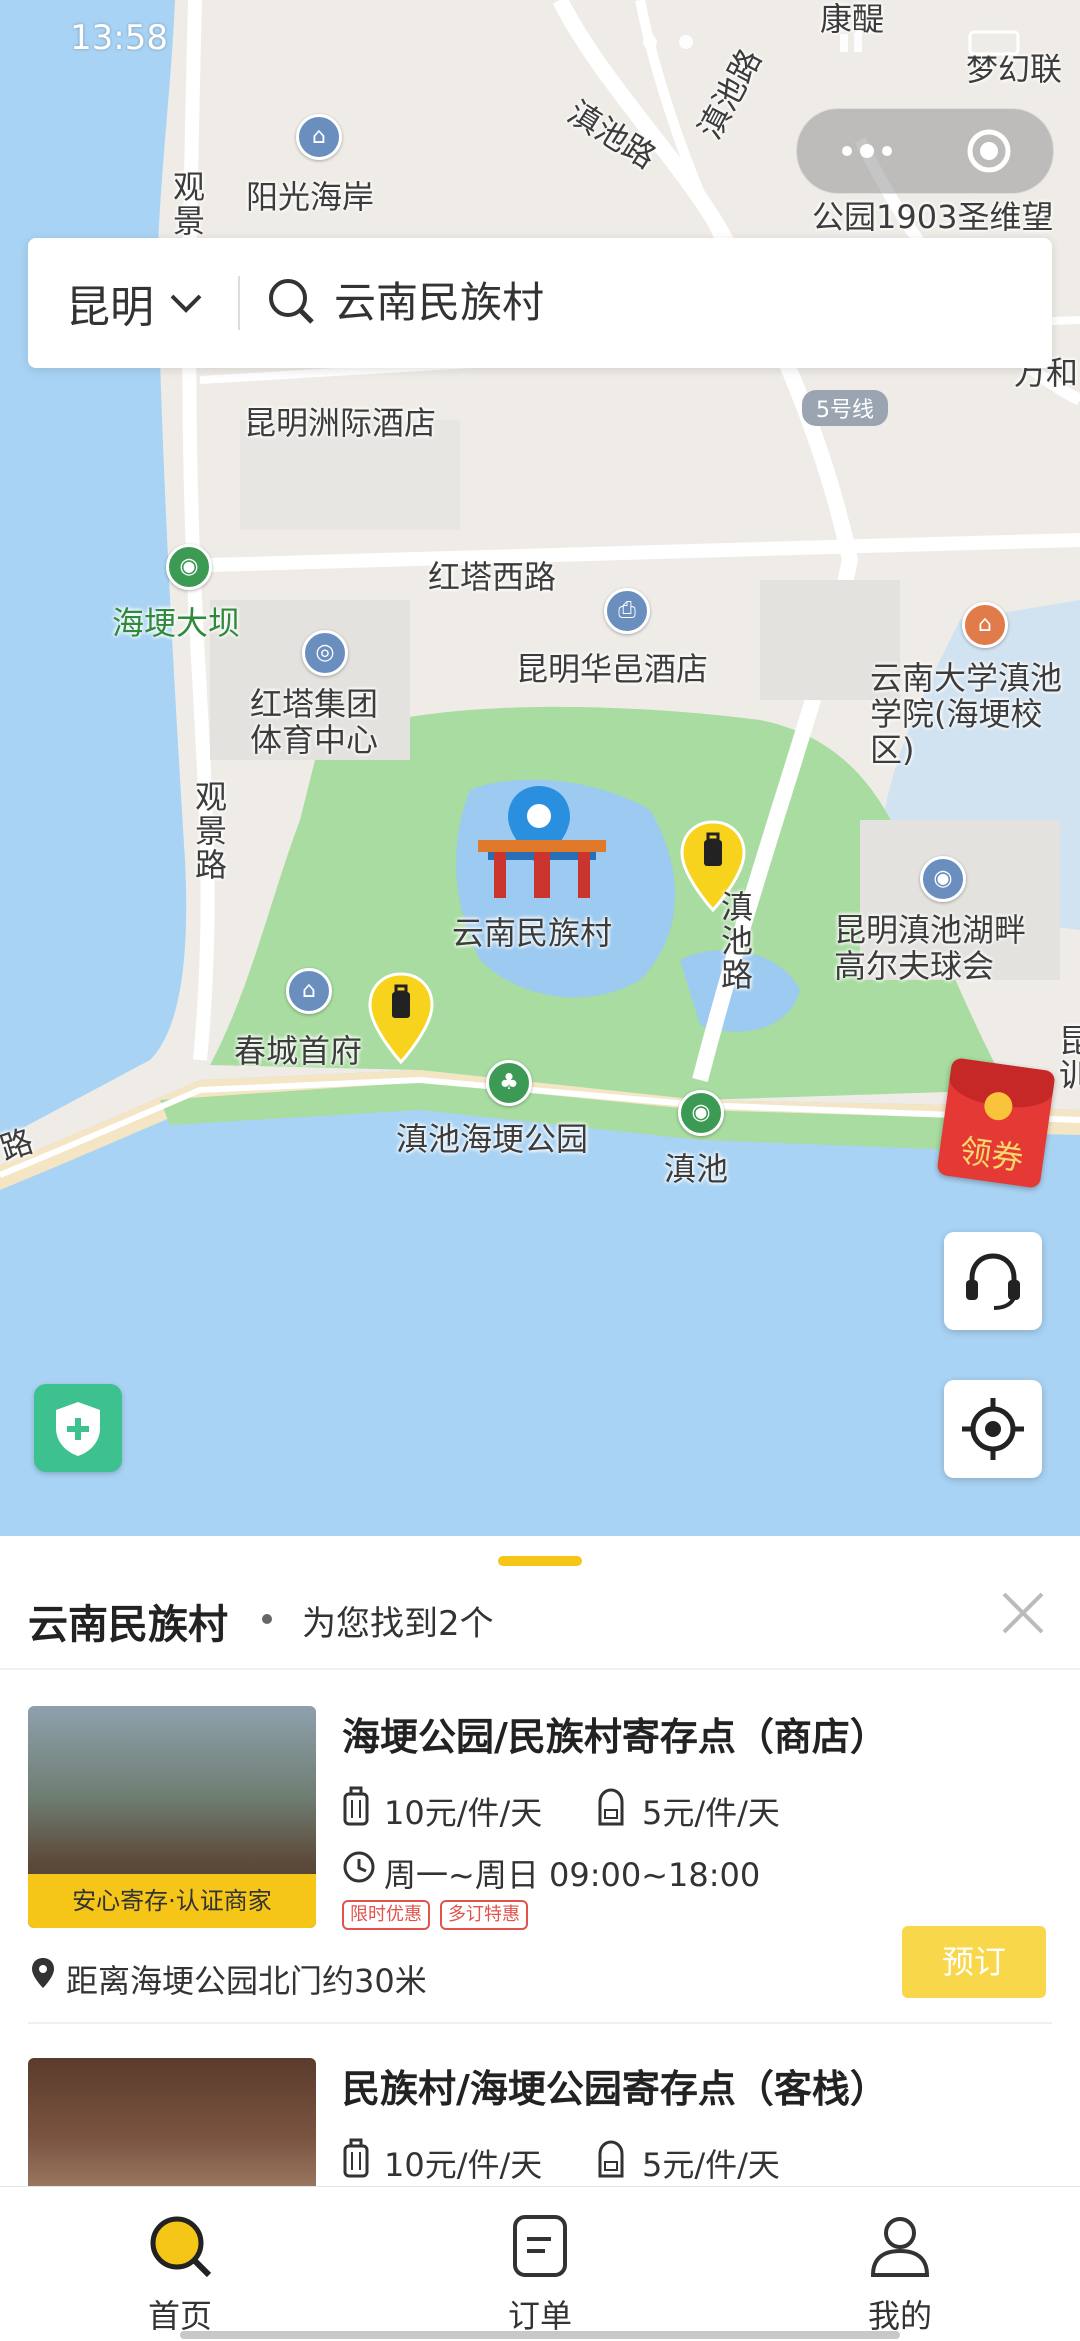 This screenshot has height=2341, width=1080. Describe the element at coordinates (292, 302) in the screenshot. I see `search-icon` at that location.